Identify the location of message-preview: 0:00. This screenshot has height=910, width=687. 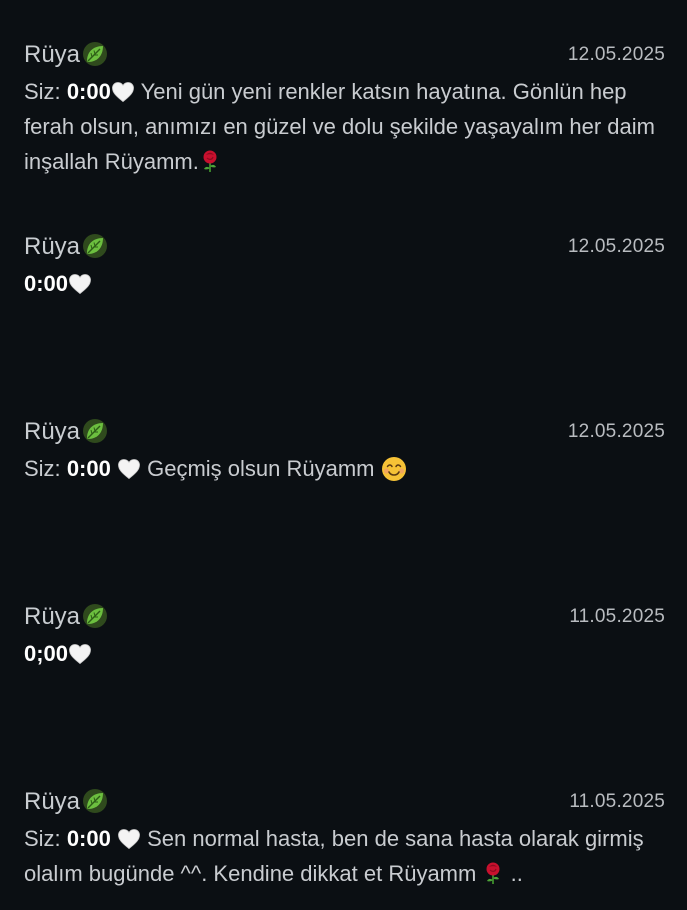
(344, 283).